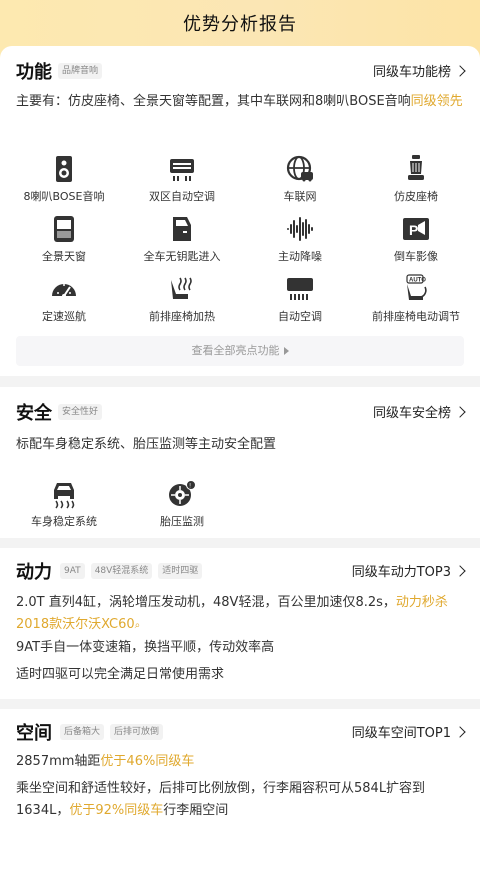 Image resolution: width=480 pixels, height=877 pixels. What do you see at coordinates (300, 229) in the screenshot?
I see `noise-cancel-icon` at bounding box center [300, 229].